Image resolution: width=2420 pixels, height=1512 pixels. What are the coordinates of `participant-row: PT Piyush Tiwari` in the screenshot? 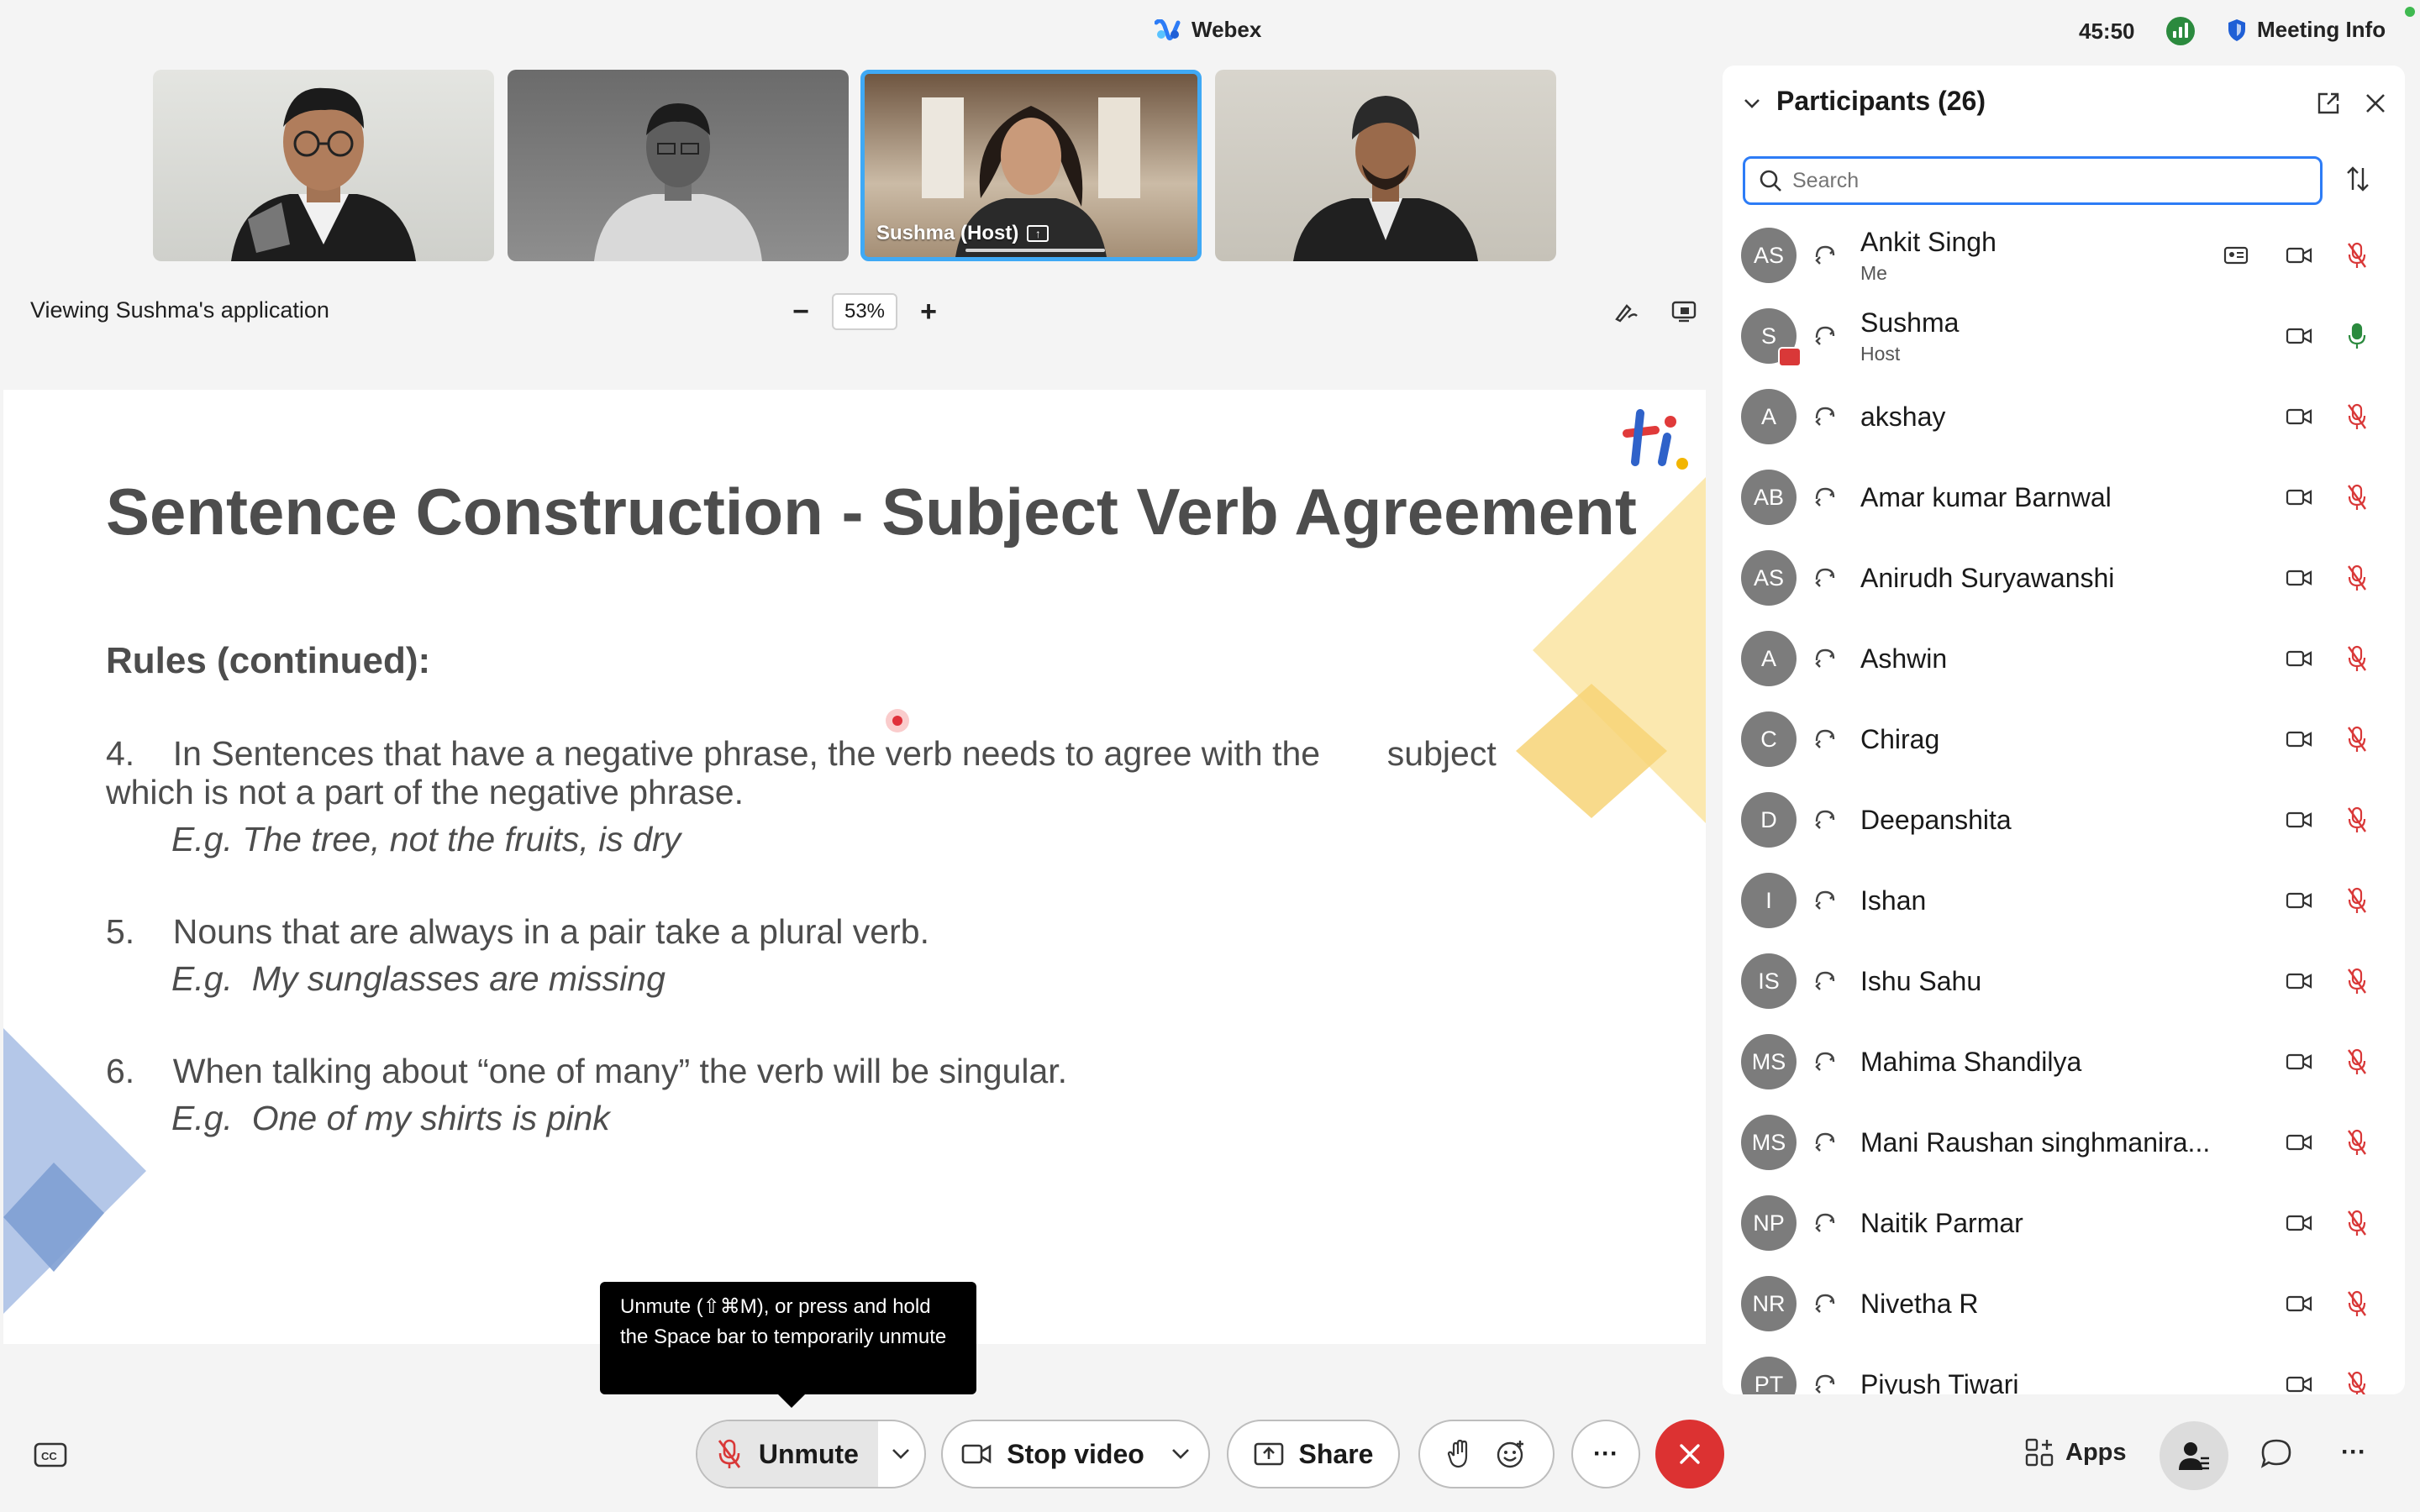 It's located at (2064, 1369).